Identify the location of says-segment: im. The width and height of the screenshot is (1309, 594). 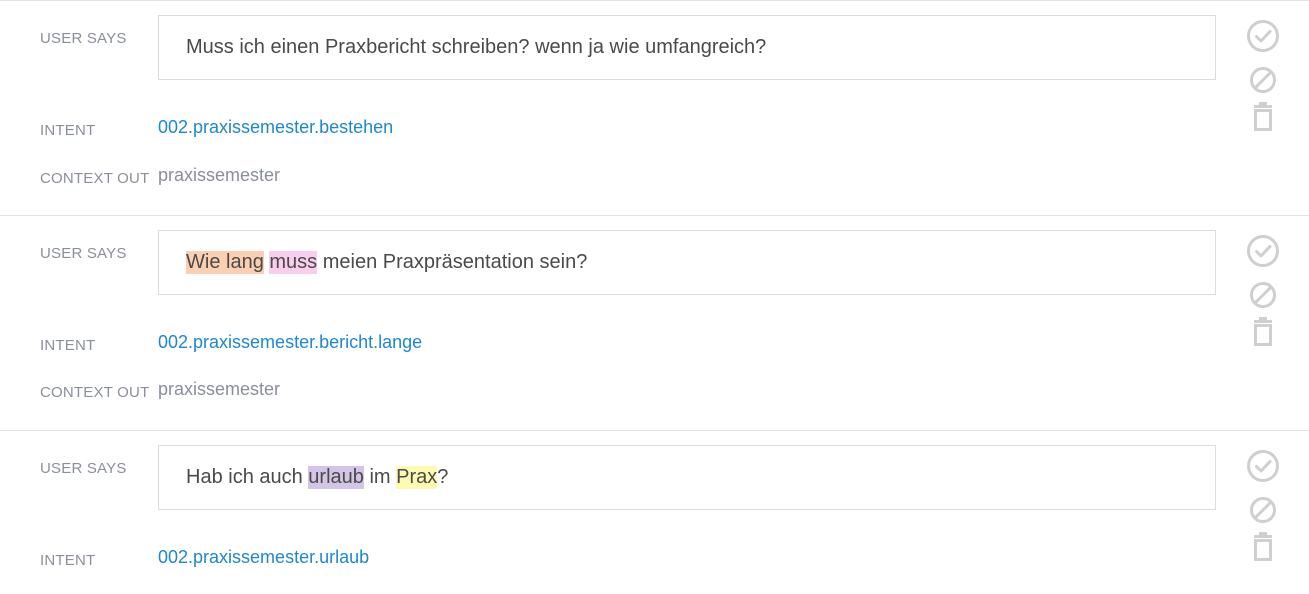
(380, 477).